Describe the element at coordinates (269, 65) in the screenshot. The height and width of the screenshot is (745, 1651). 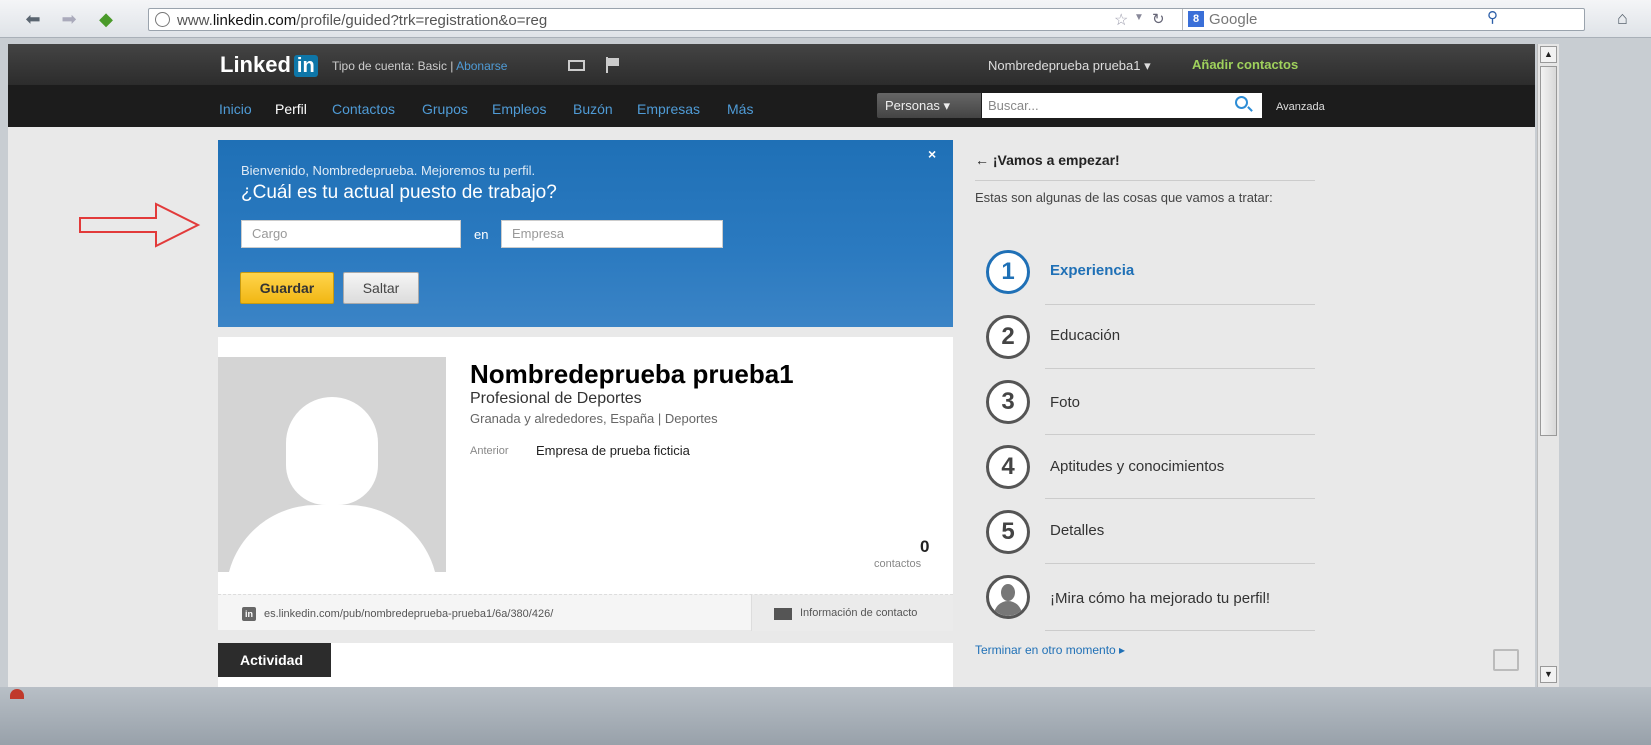
I see `linkedin-logo: Linked in` at that location.